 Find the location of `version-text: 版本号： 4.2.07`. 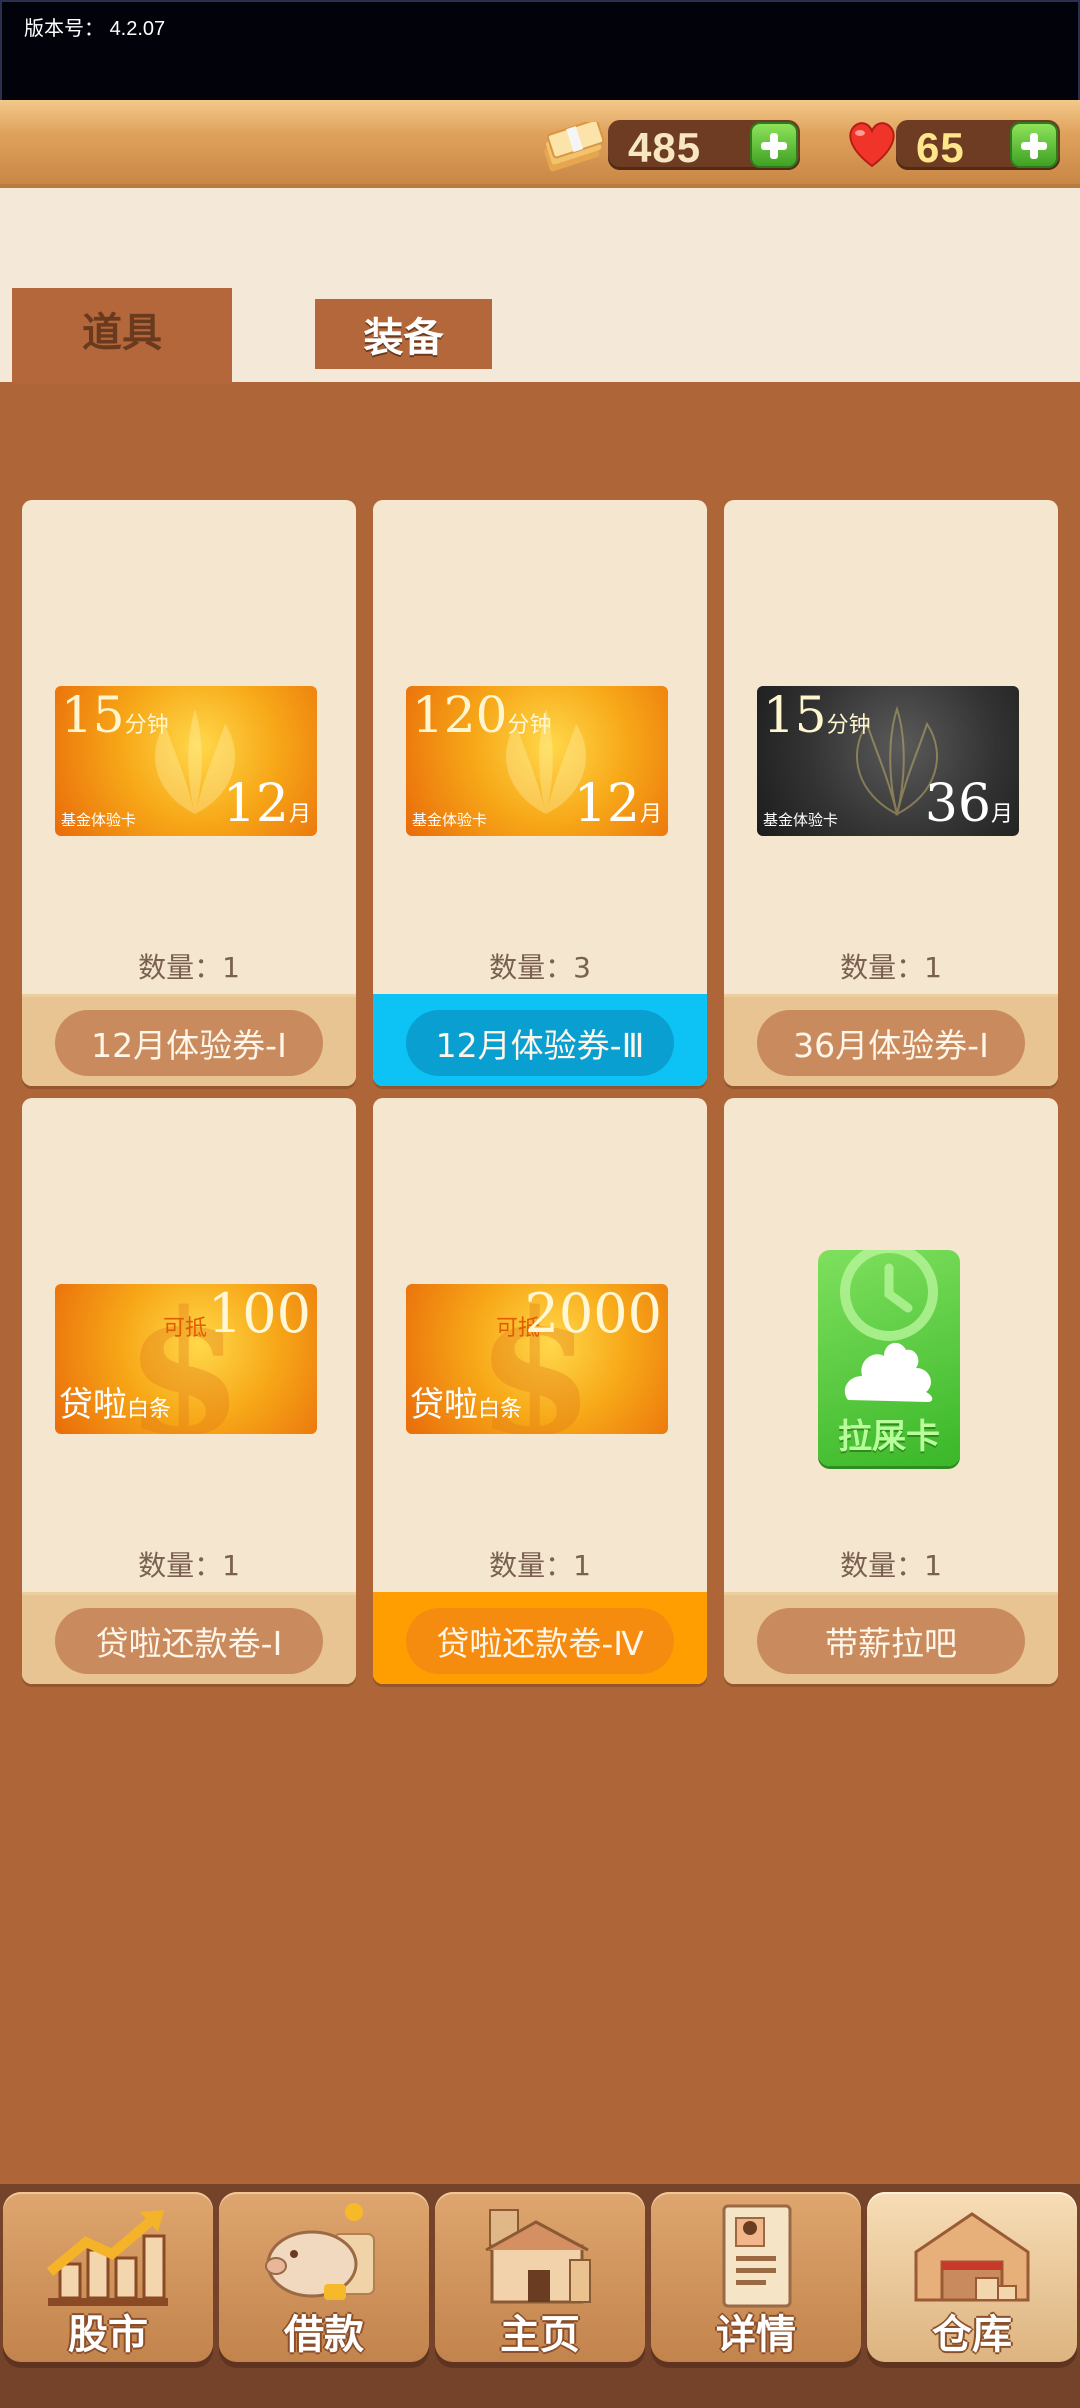

version-text: 版本号： 4.2.07 is located at coordinates (94, 26).